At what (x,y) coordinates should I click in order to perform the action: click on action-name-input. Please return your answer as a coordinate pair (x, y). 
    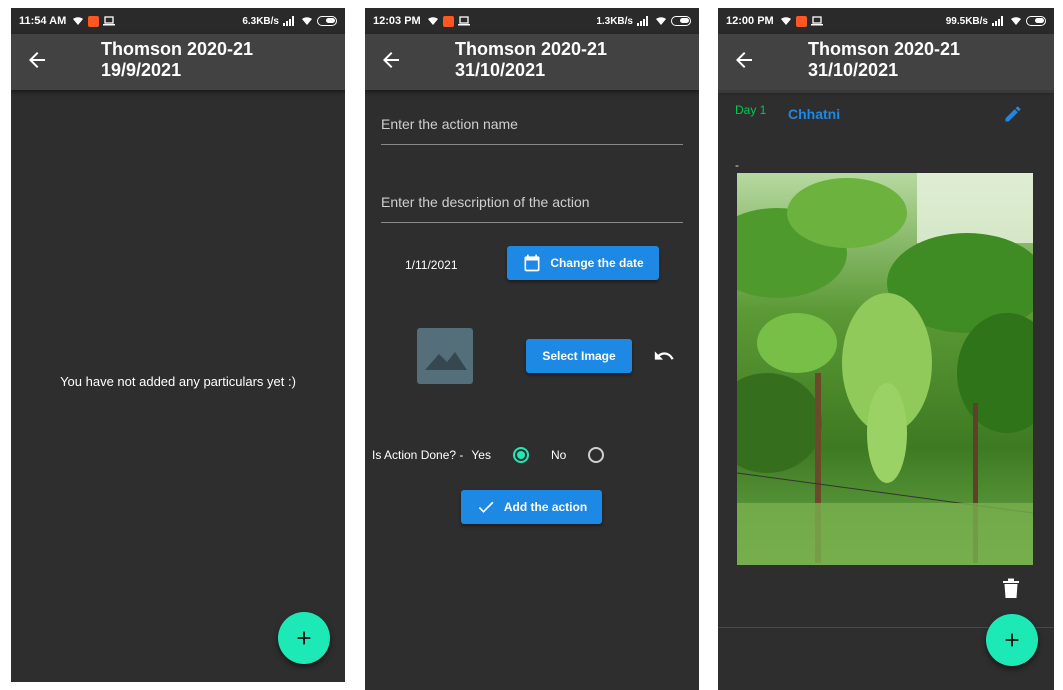
    Looking at the image, I should click on (532, 124).